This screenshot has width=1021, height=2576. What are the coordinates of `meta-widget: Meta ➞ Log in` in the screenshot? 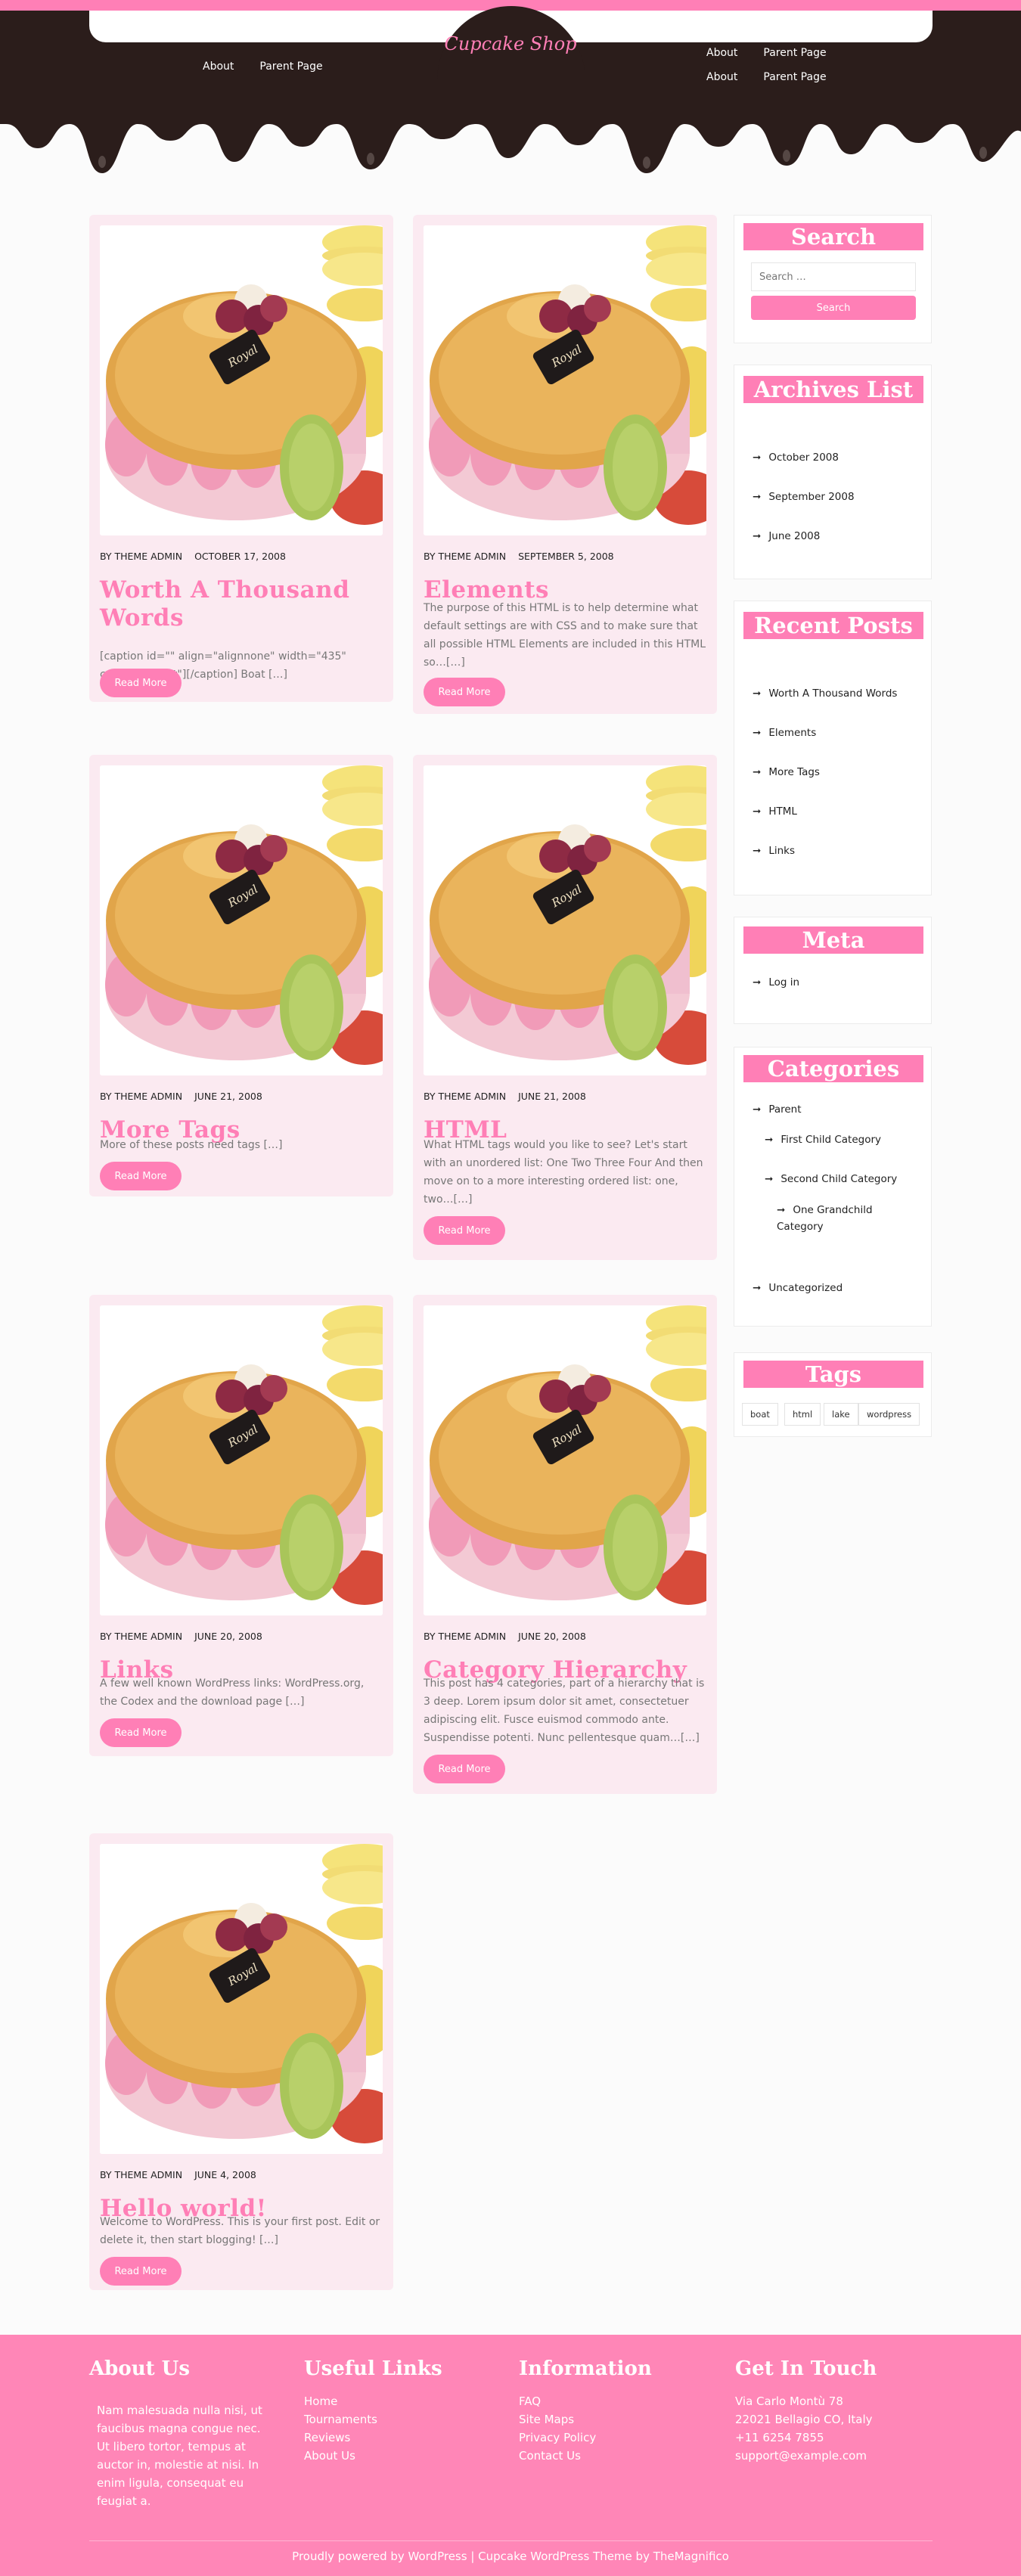 It's located at (833, 970).